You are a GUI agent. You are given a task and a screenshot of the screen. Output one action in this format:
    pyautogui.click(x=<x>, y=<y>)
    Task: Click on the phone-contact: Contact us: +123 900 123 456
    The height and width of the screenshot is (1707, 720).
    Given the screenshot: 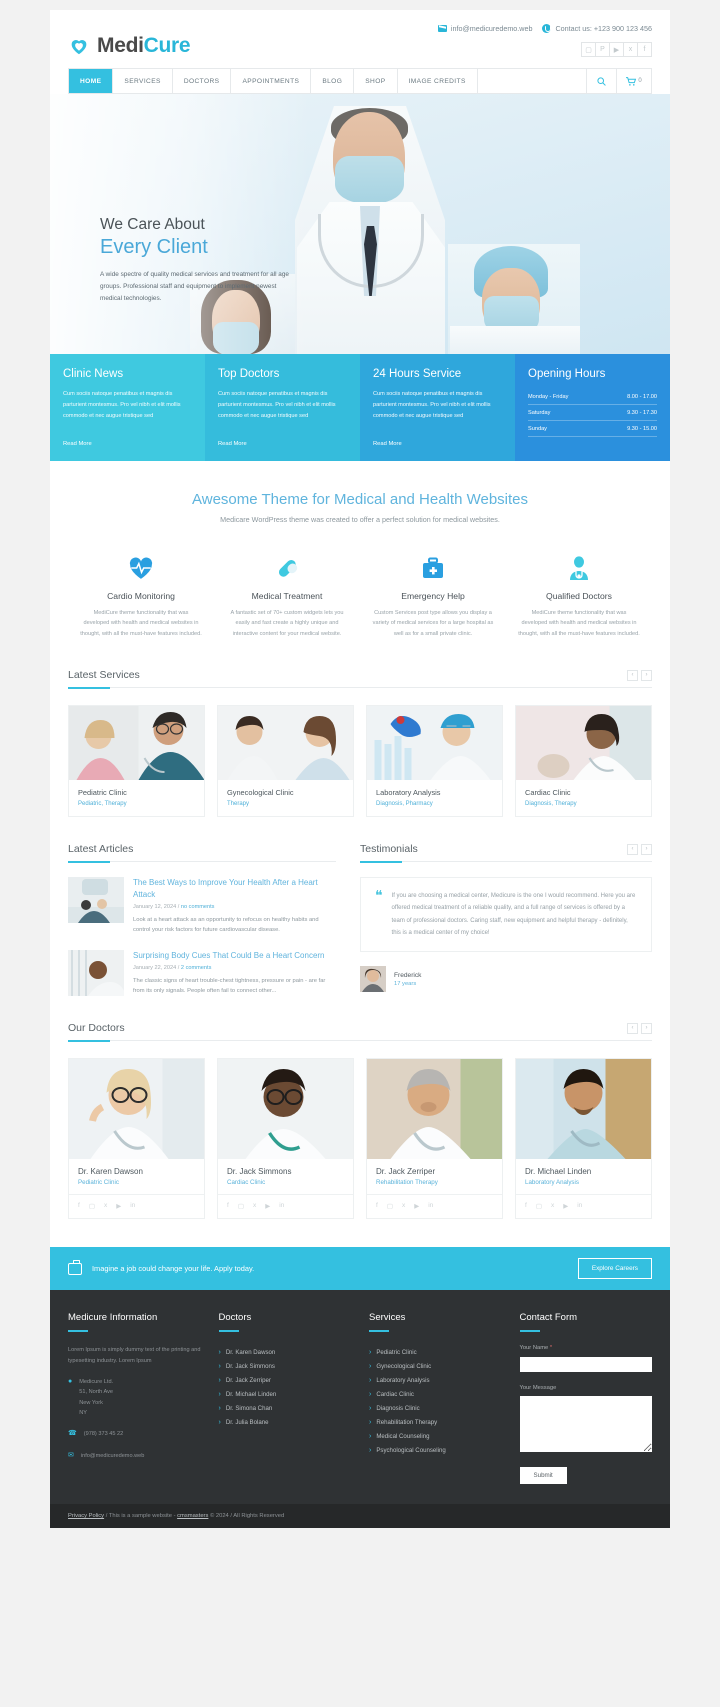 What is the action you would take?
    pyautogui.click(x=597, y=28)
    